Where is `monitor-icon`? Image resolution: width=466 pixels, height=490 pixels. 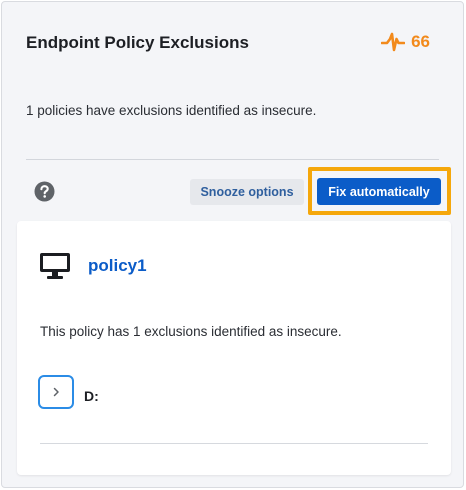 monitor-icon is located at coordinates (55, 266).